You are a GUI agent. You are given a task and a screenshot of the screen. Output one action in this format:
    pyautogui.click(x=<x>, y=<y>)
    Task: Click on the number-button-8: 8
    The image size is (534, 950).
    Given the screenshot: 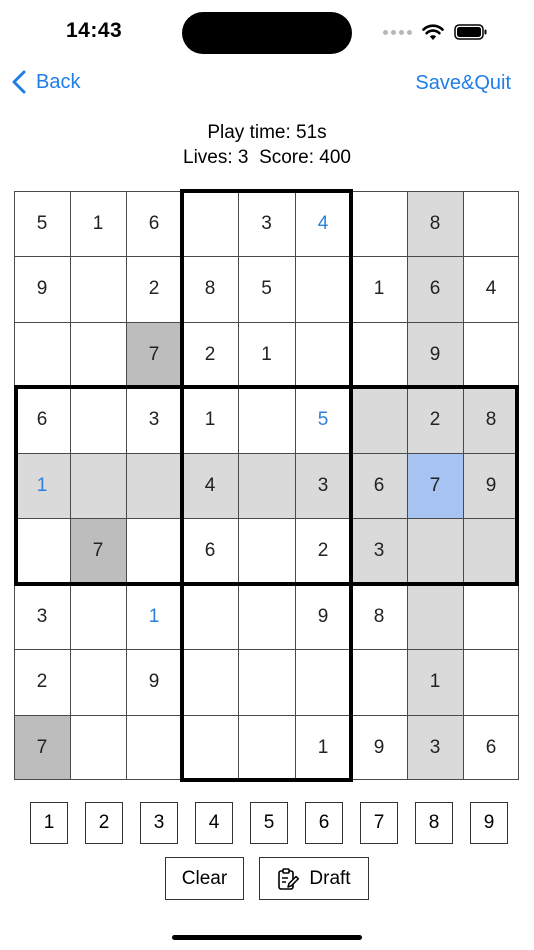 What is the action you would take?
    pyautogui.click(x=434, y=823)
    